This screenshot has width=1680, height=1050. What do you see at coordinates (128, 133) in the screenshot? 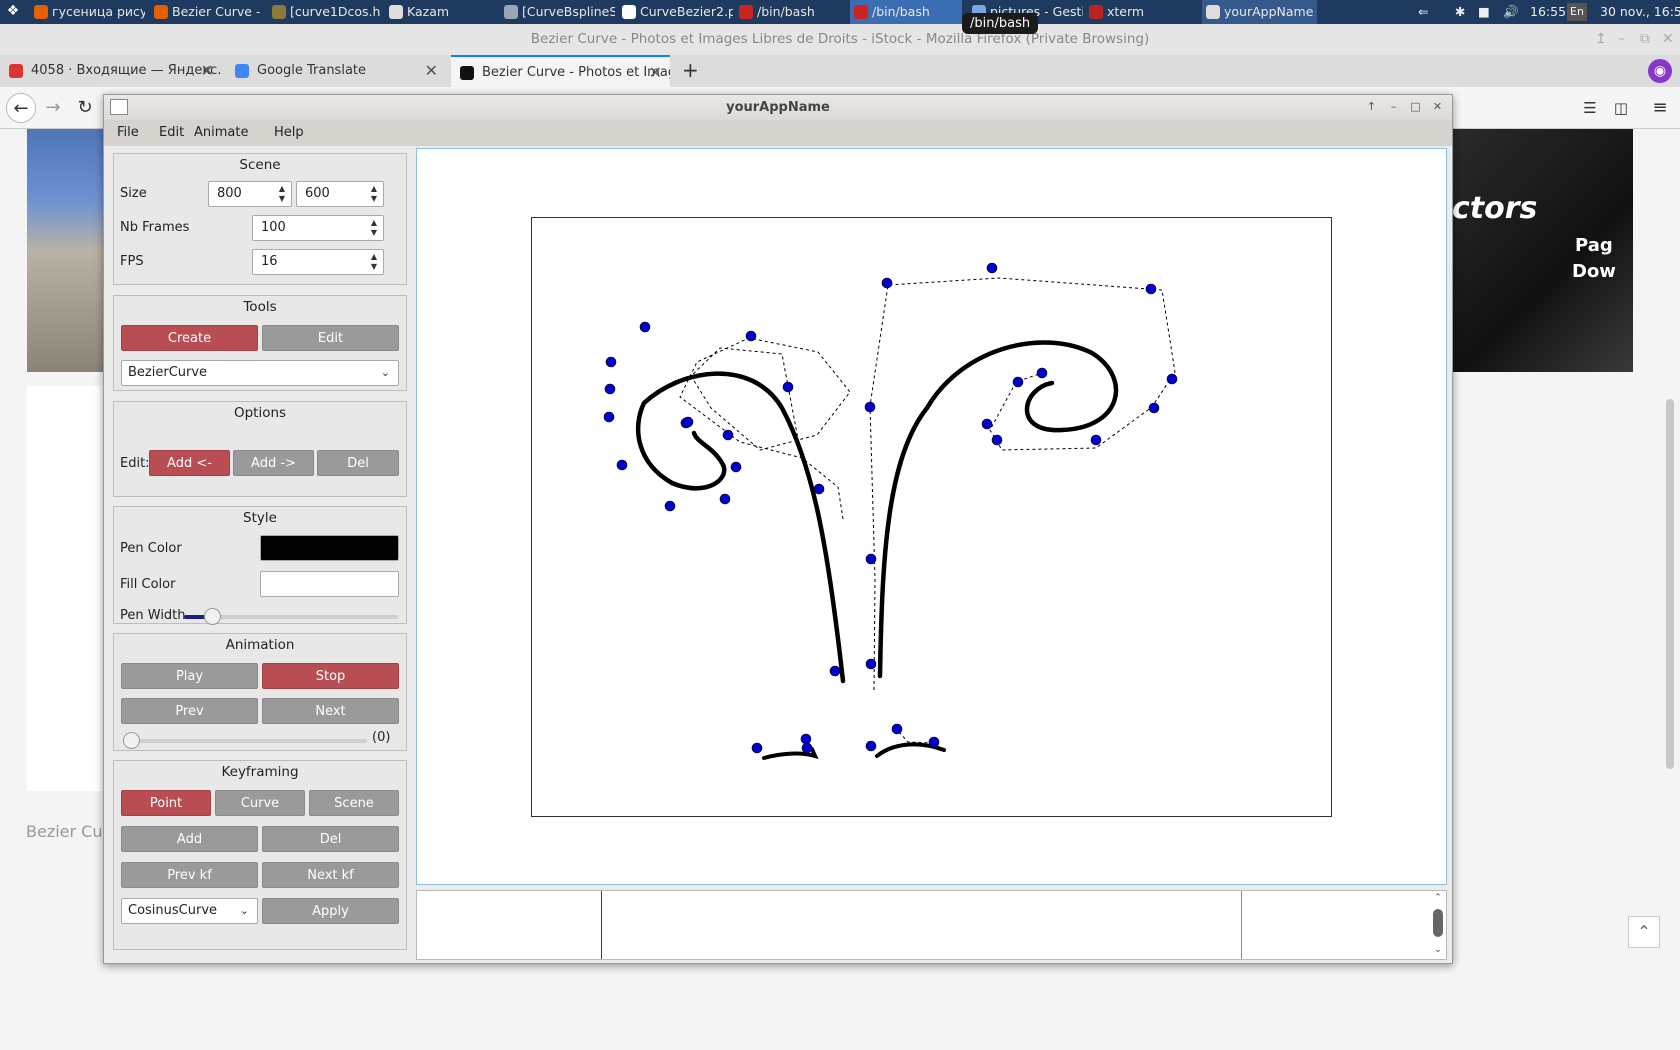
I see `menu-file: File` at bounding box center [128, 133].